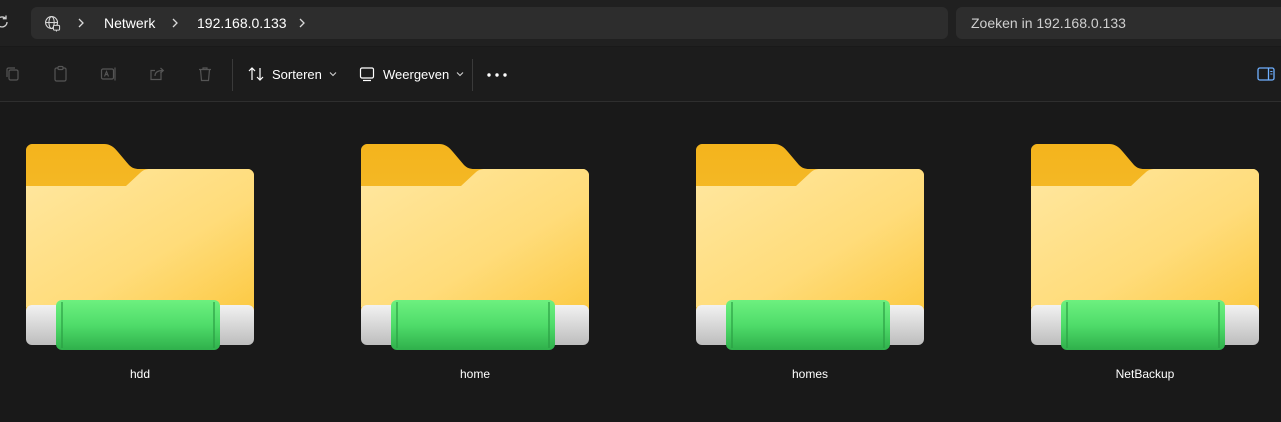  I want to click on folder-item: home, so click(476, 264).